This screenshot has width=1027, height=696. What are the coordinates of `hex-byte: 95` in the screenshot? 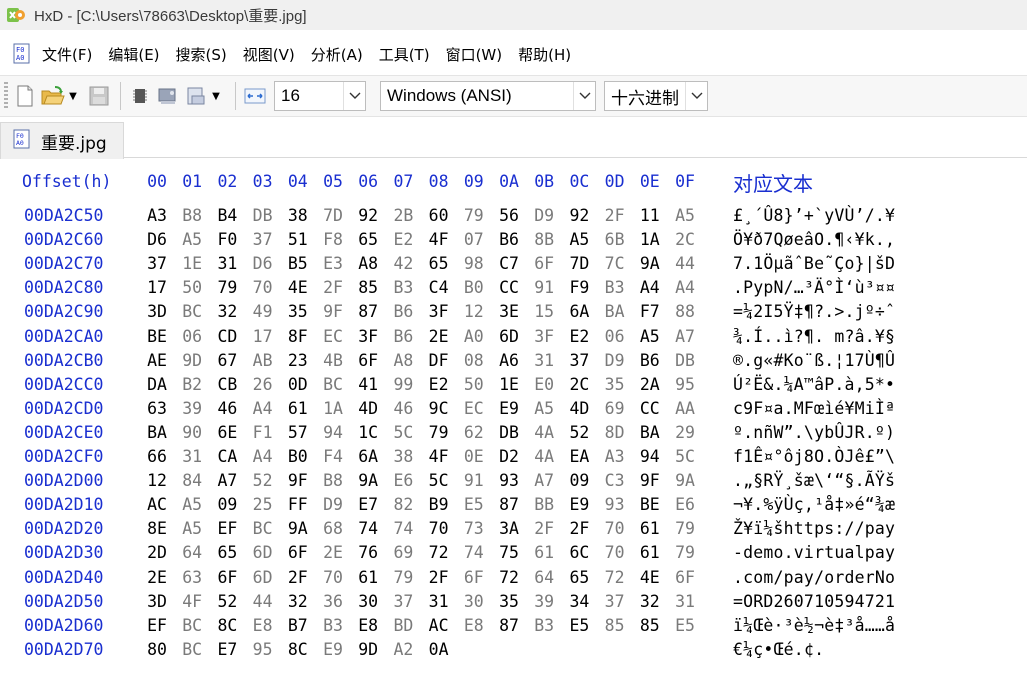 It's located at (263, 649).